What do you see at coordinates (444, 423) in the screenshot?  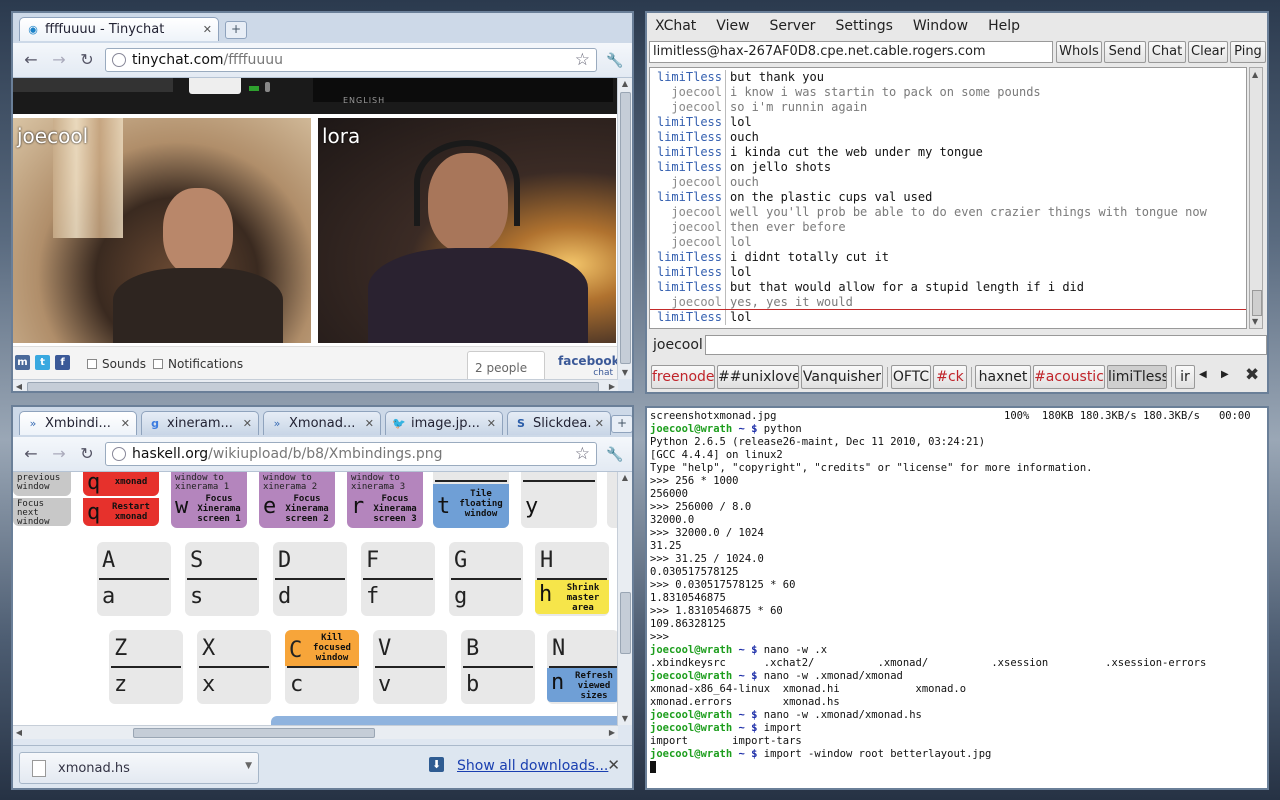 I see `tab-image: 🐦 image.jp... ✕` at bounding box center [444, 423].